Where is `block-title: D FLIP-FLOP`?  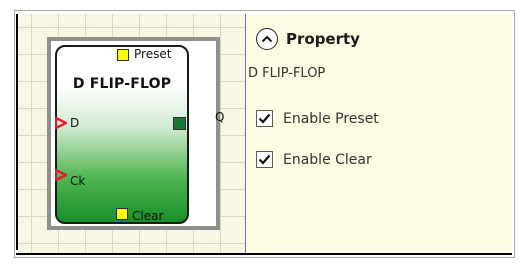 block-title: D FLIP-FLOP is located at coordinates (122, 84).